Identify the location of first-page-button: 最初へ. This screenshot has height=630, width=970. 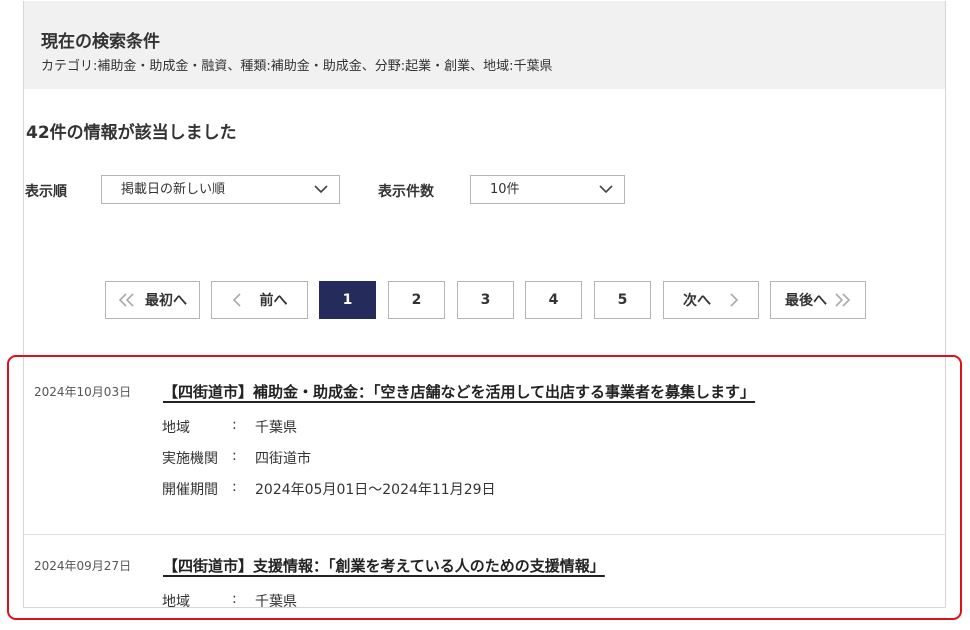
(152, 300).